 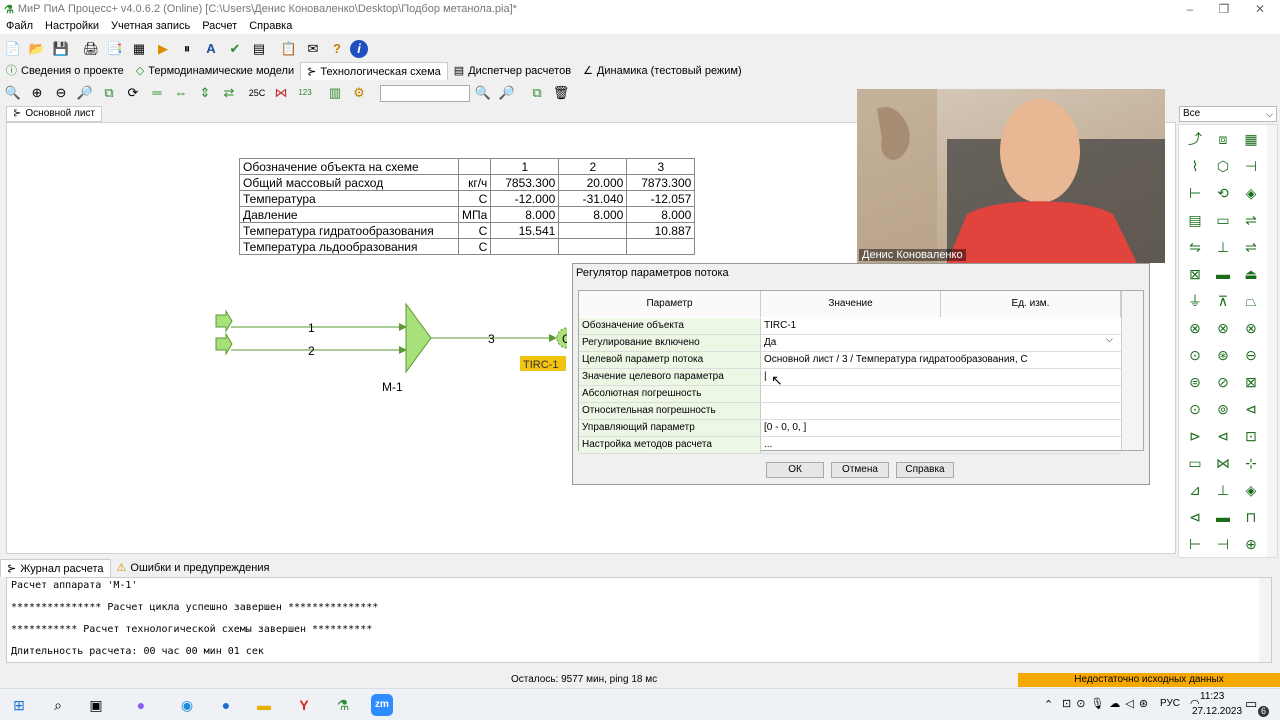 What do you see at coordinates (115, 49) in the screenshot?
I see `report-icon: 📑` at bounding box center [115, 49].